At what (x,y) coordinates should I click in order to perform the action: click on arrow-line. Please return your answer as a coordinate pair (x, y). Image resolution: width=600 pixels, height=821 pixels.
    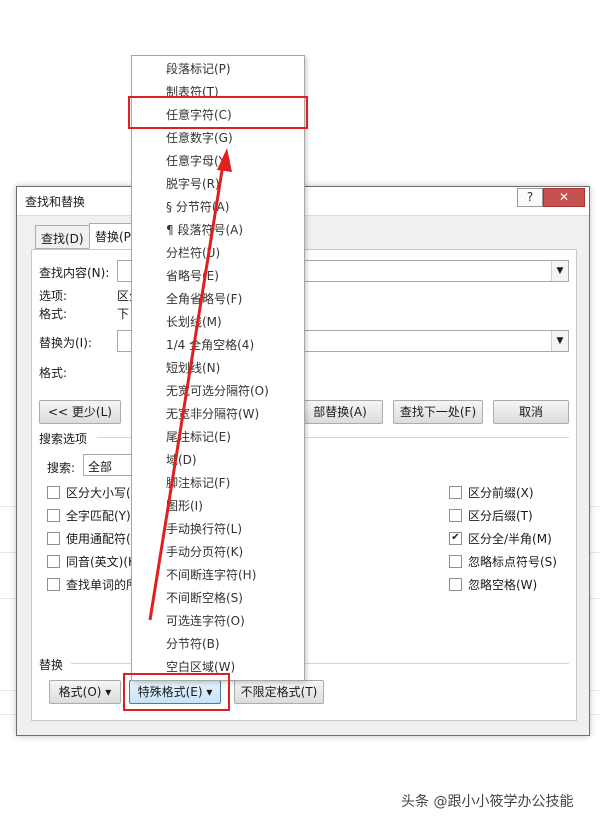
    Looking at the image, I should click on (187, 389).